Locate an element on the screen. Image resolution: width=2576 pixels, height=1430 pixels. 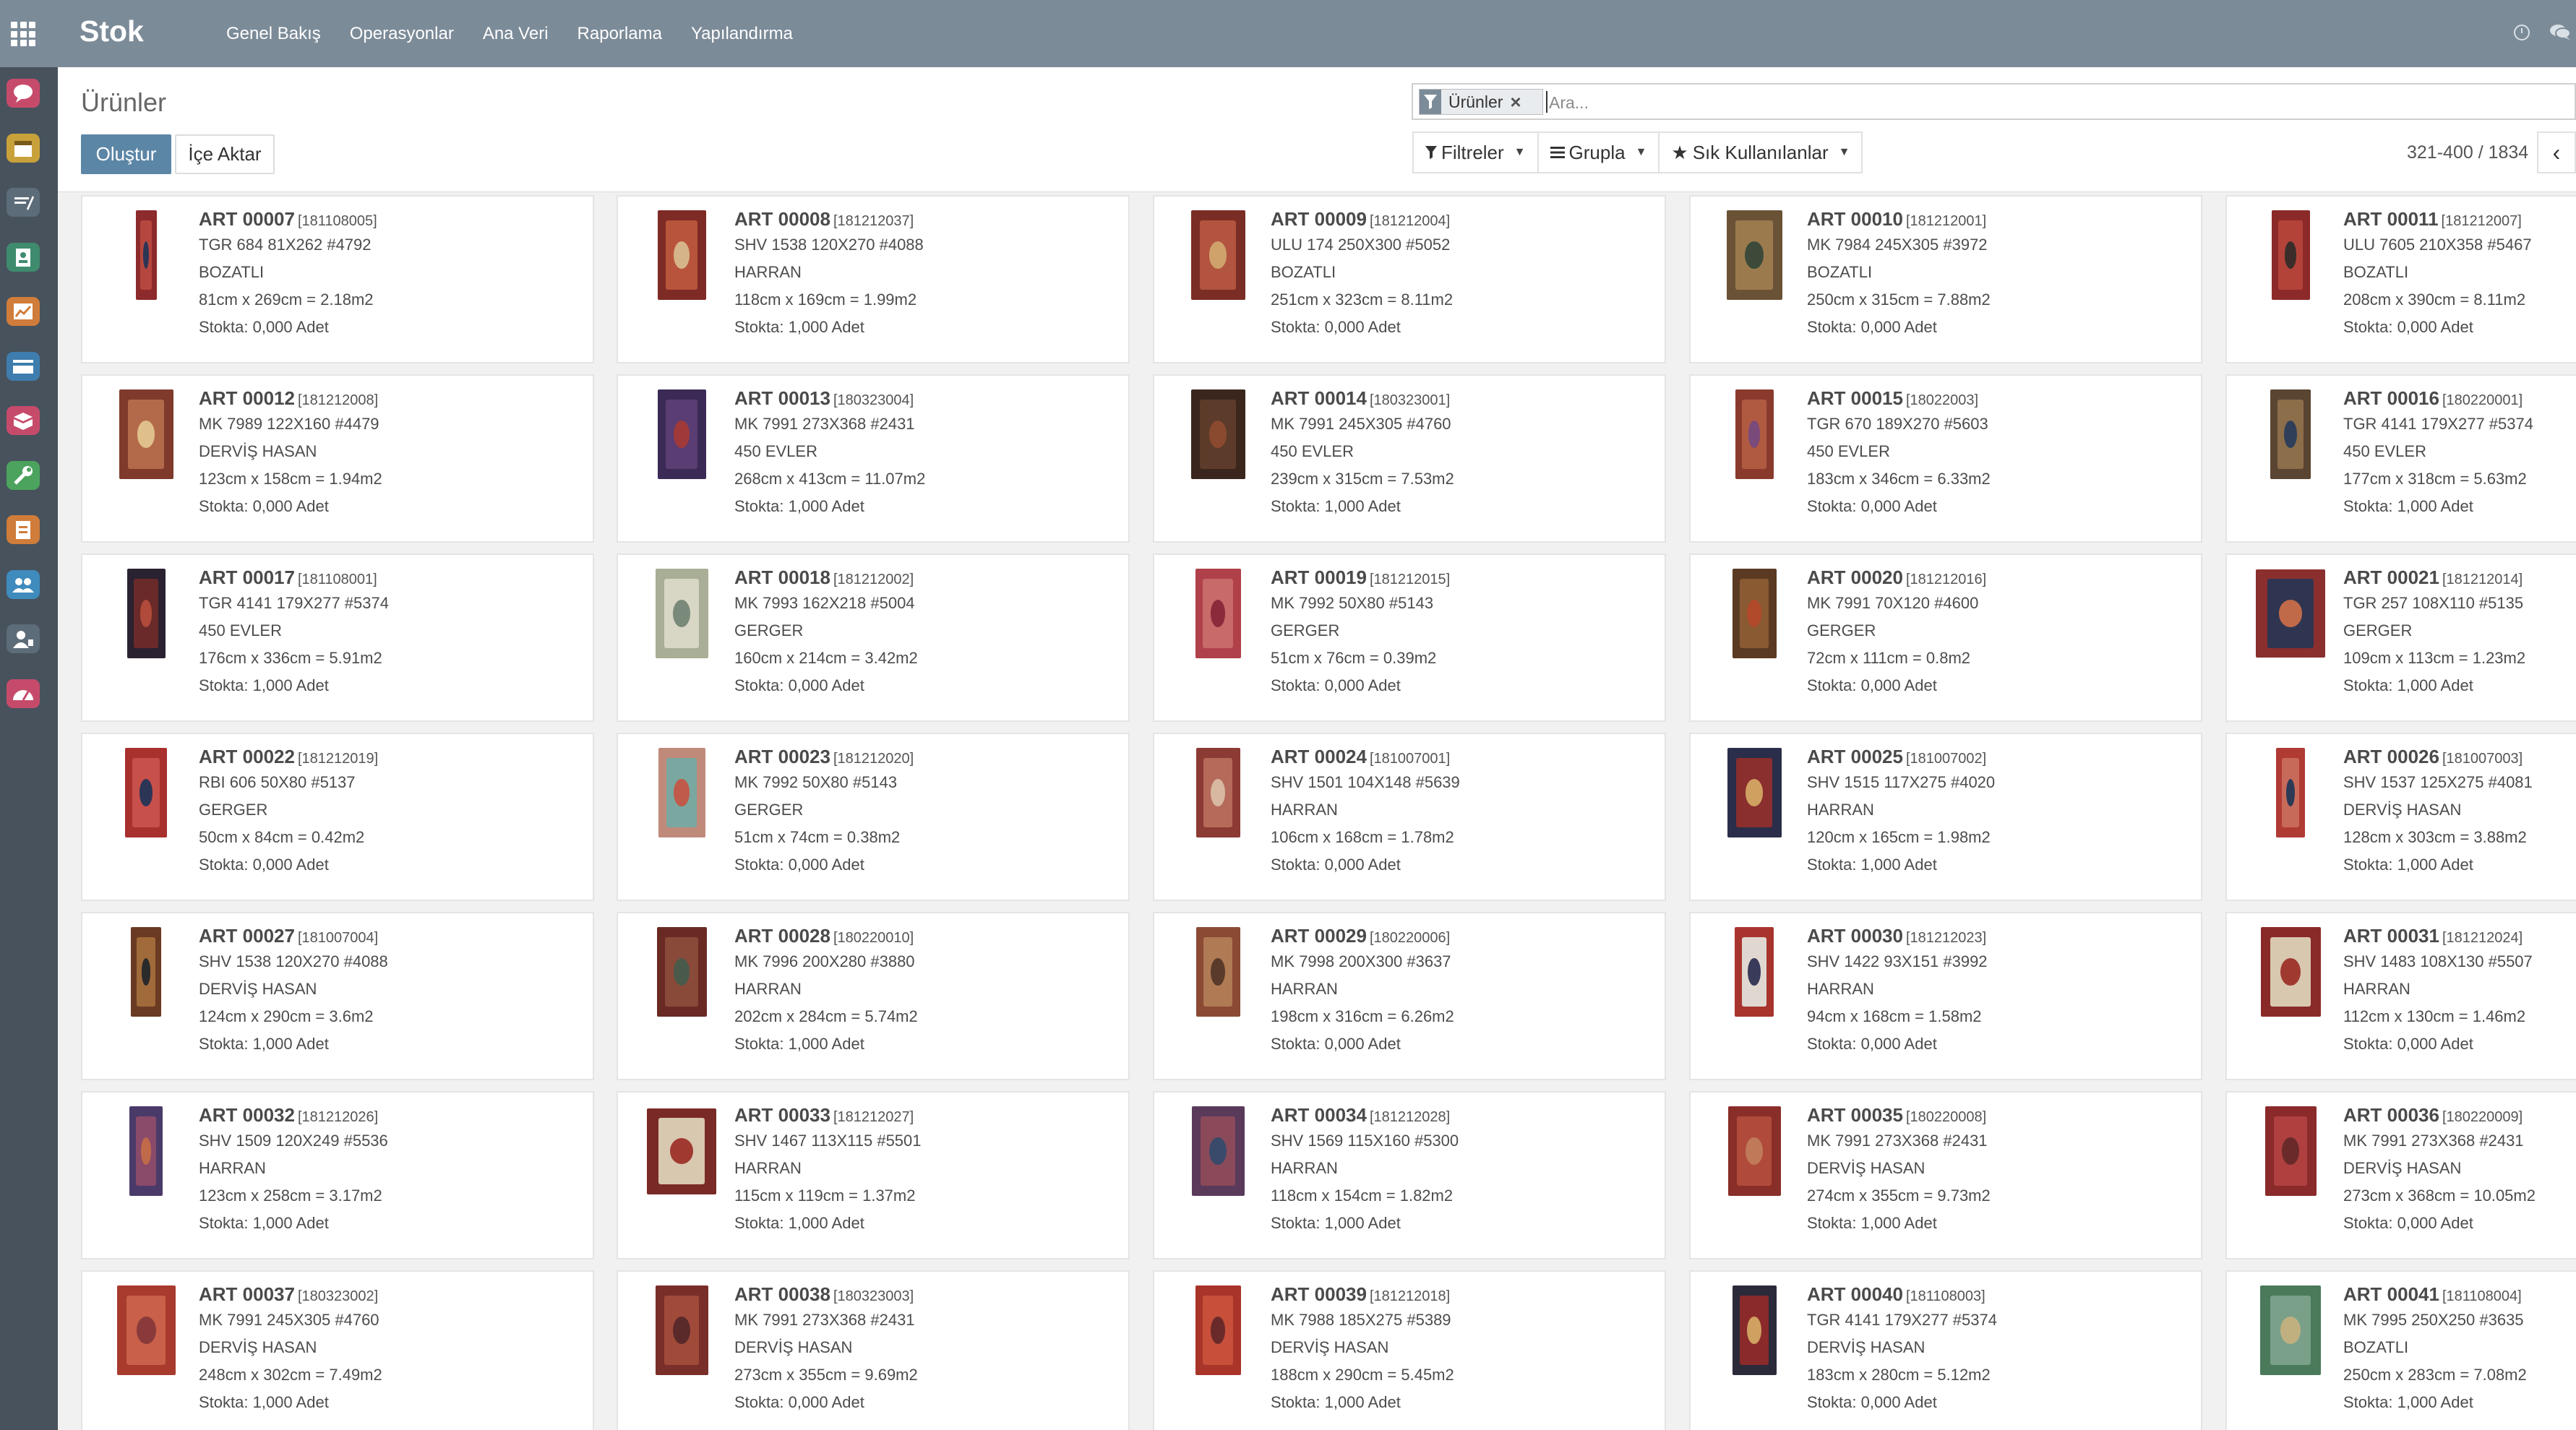
pager-previous-button: ‹ is located at coordinates (2557, 152).